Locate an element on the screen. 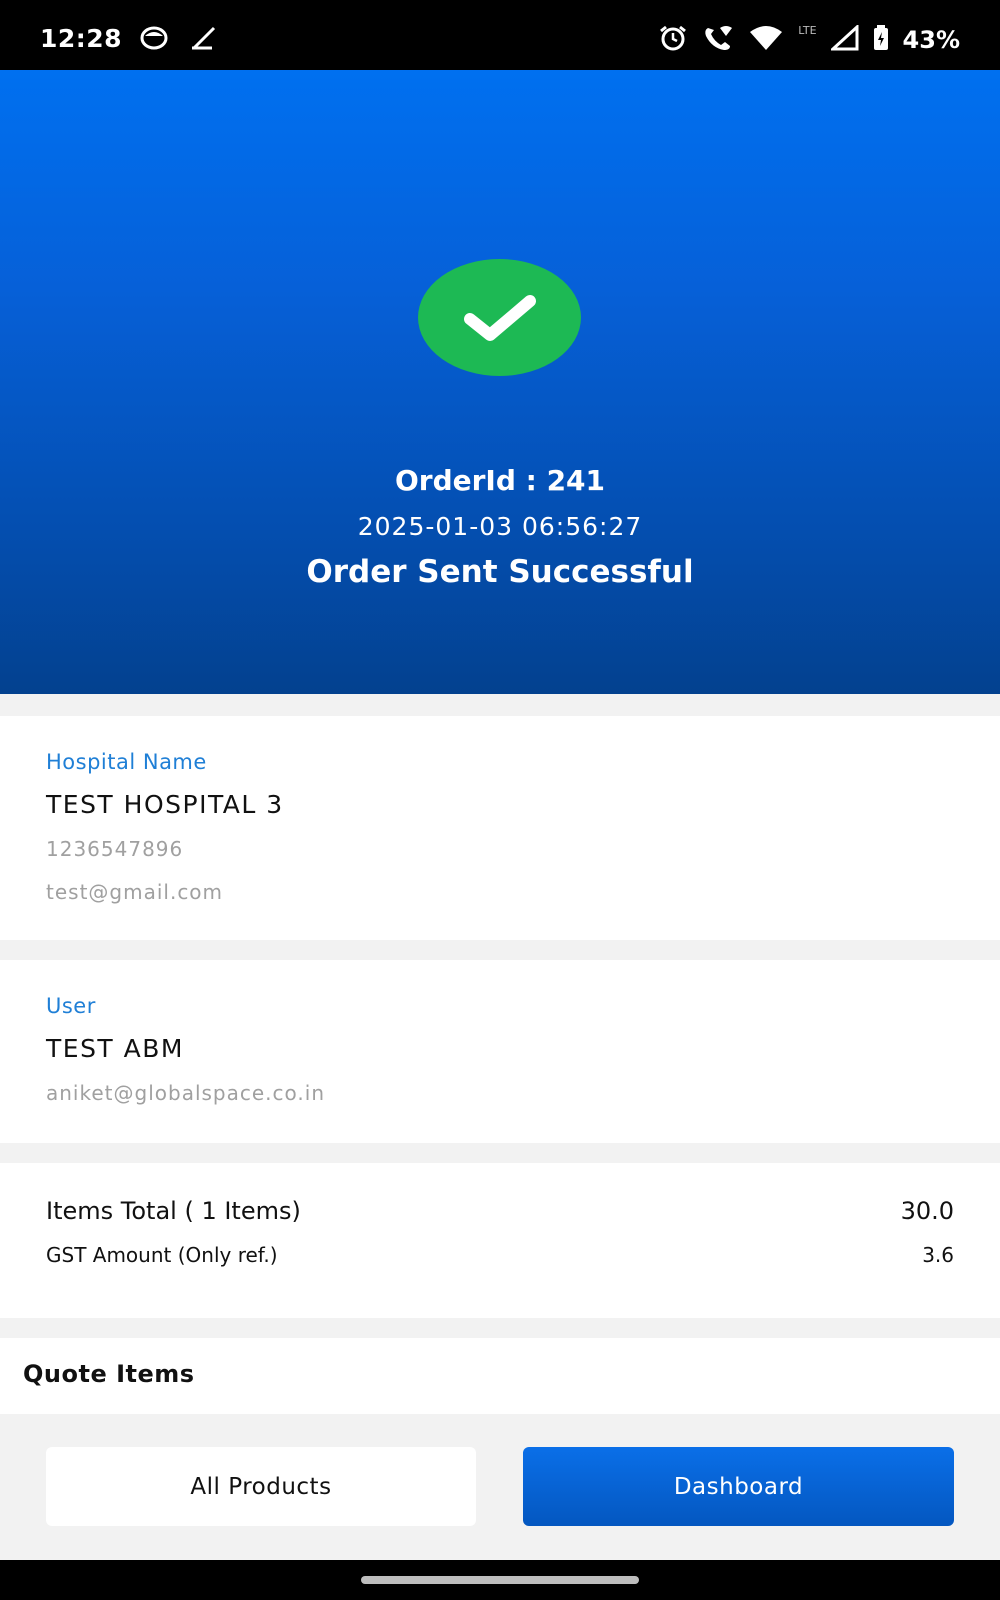 This screenshot has height=1600, width=1000. status-right-icons: LTE 43% is located at coordinates (809, 40).